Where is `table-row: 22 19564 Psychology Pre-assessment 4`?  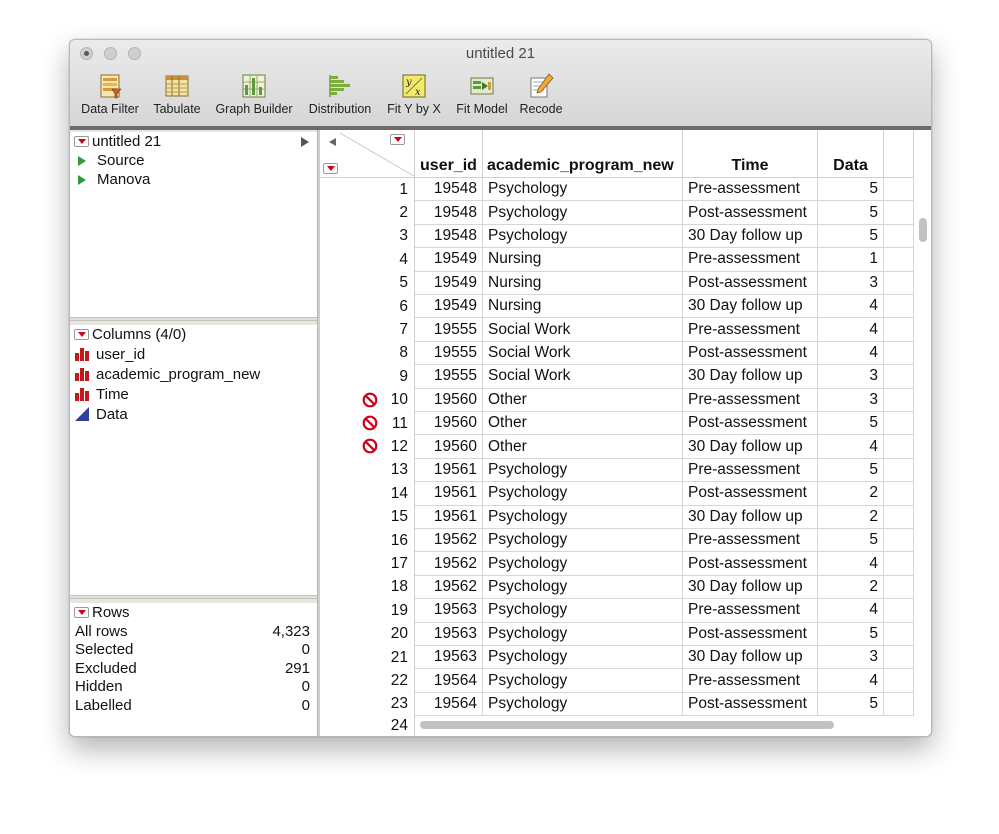
table-row: 22 19564 Psychology Pre-assessment 4 is located at coordinates (625, 681).